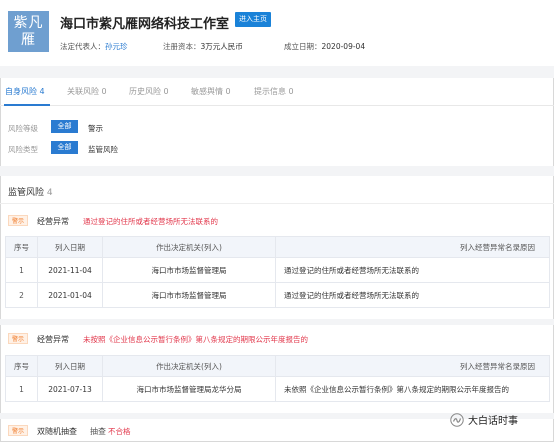 The image size is (554, 442). I want to click on cell-date: 2021-07-13, so click(70, 389).